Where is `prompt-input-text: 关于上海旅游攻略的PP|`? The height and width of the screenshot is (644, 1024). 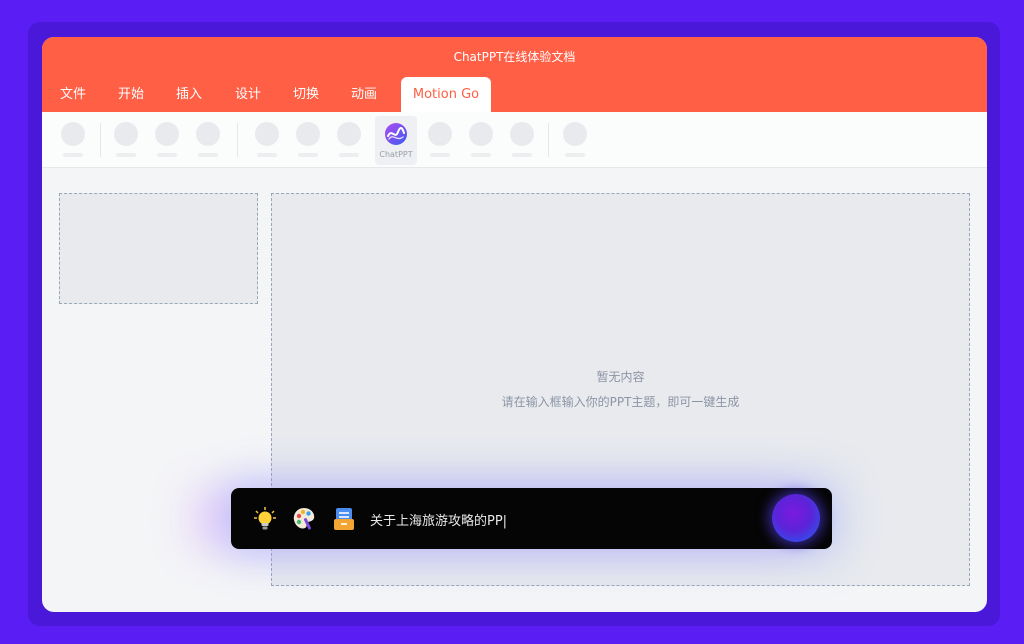
prompt-input-text: 关于上海旅游攻略的PP| is located at coordinates (438, 519).